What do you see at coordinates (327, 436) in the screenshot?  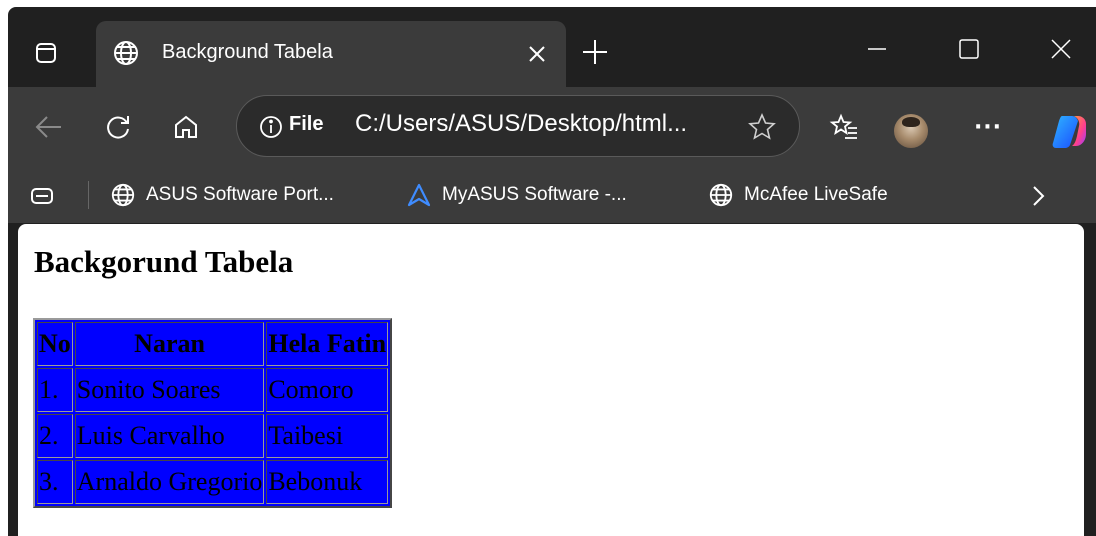 I see `table-cell: Taibesi` at bounding box center [327, 436].